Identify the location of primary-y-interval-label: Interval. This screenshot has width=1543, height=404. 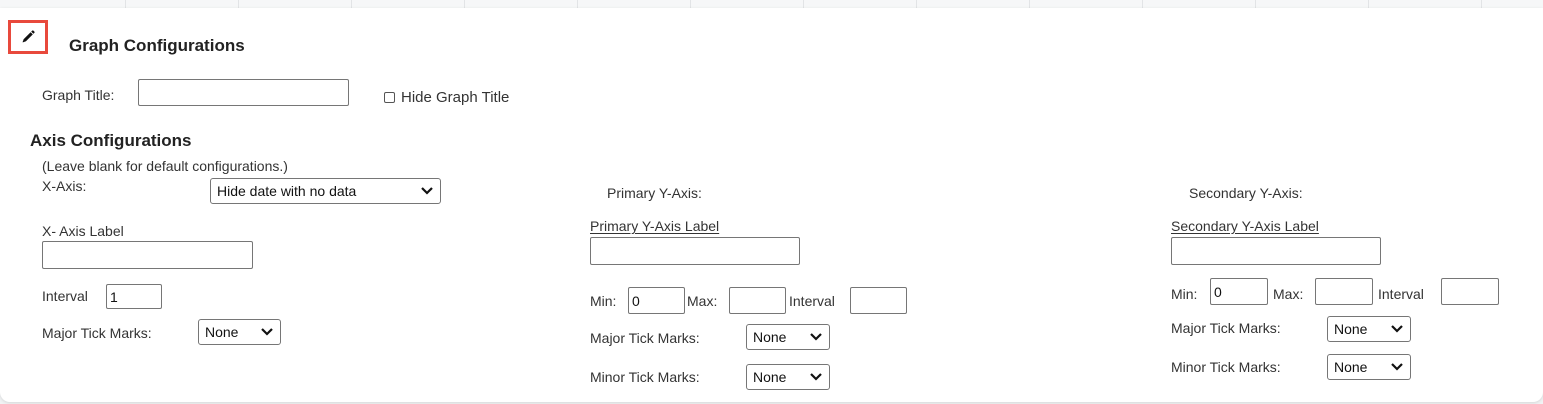
(812, 301).